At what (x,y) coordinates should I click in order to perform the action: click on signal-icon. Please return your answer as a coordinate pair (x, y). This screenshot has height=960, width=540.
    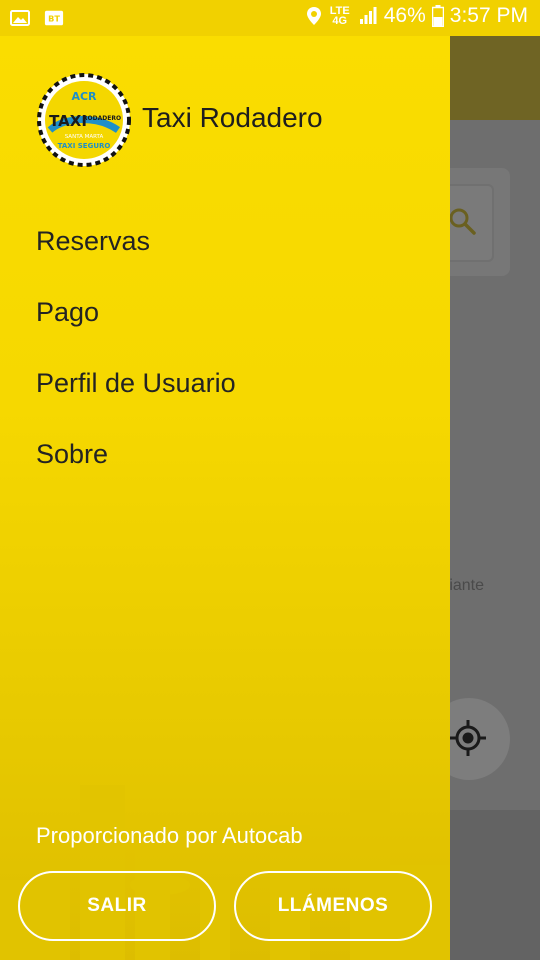
    Looking at the image, I should click on (368, 15).